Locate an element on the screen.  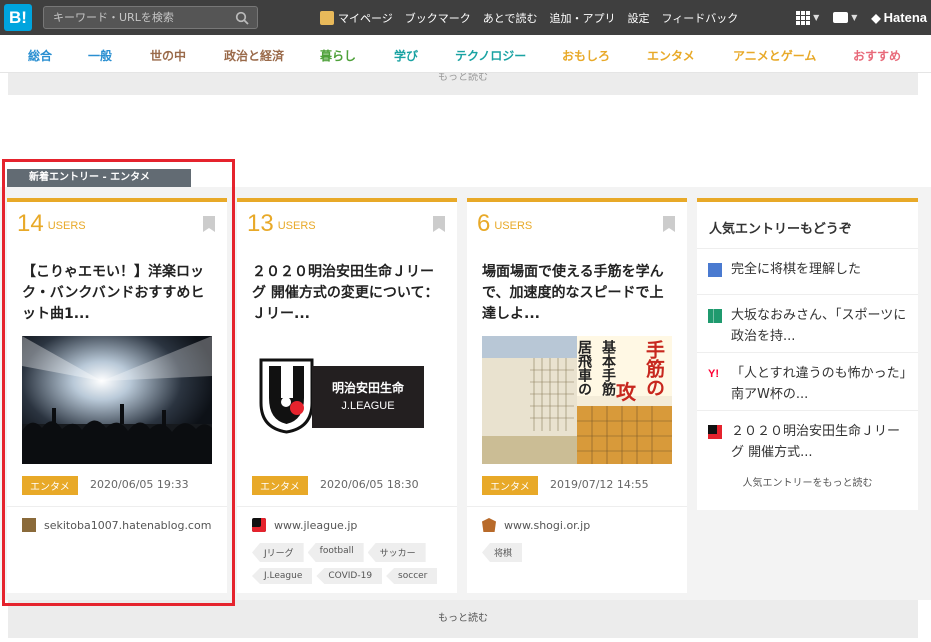
keyword-tag: 将棋 is located at coordinates (502, 552).